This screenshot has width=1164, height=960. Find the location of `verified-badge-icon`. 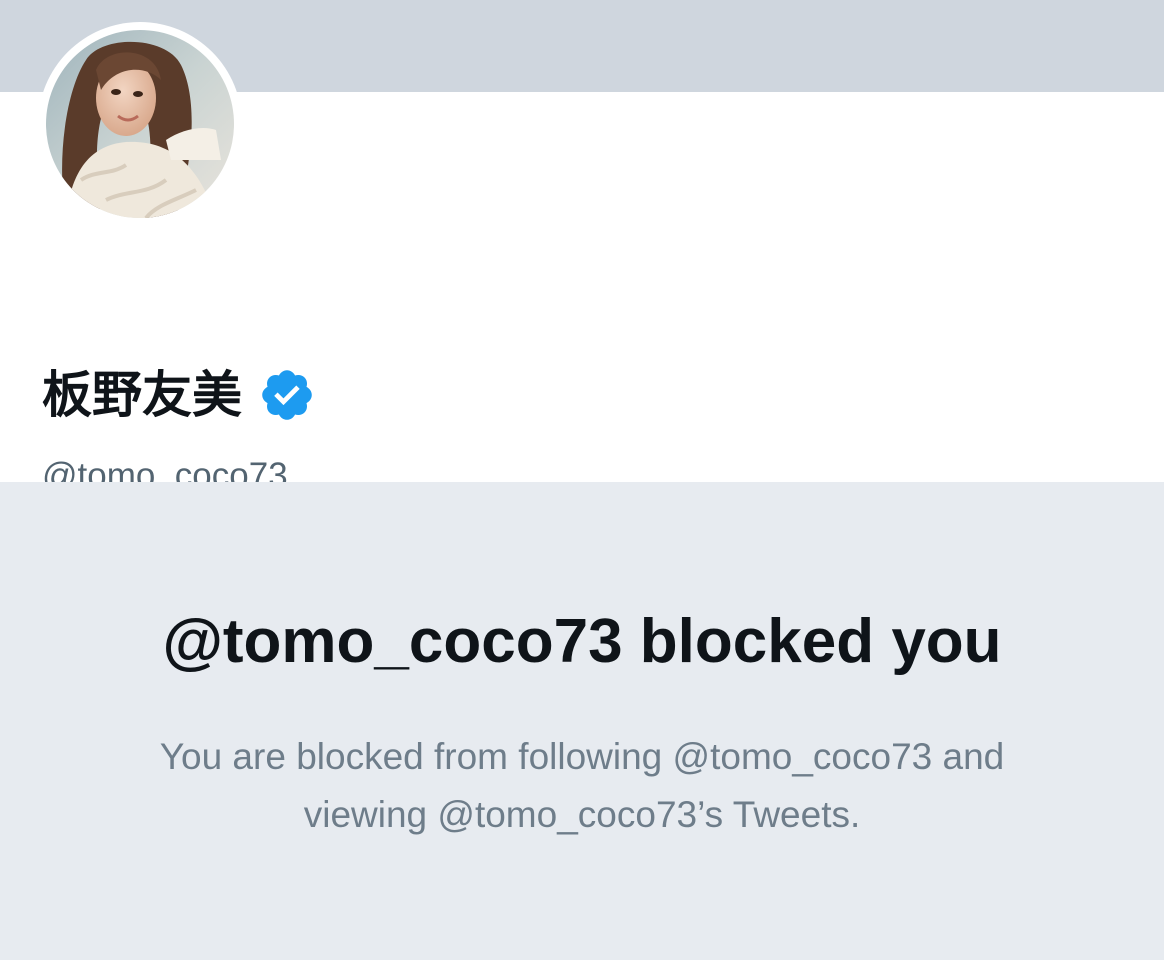

verified-badge-icon is located at coordinates (287, 395).